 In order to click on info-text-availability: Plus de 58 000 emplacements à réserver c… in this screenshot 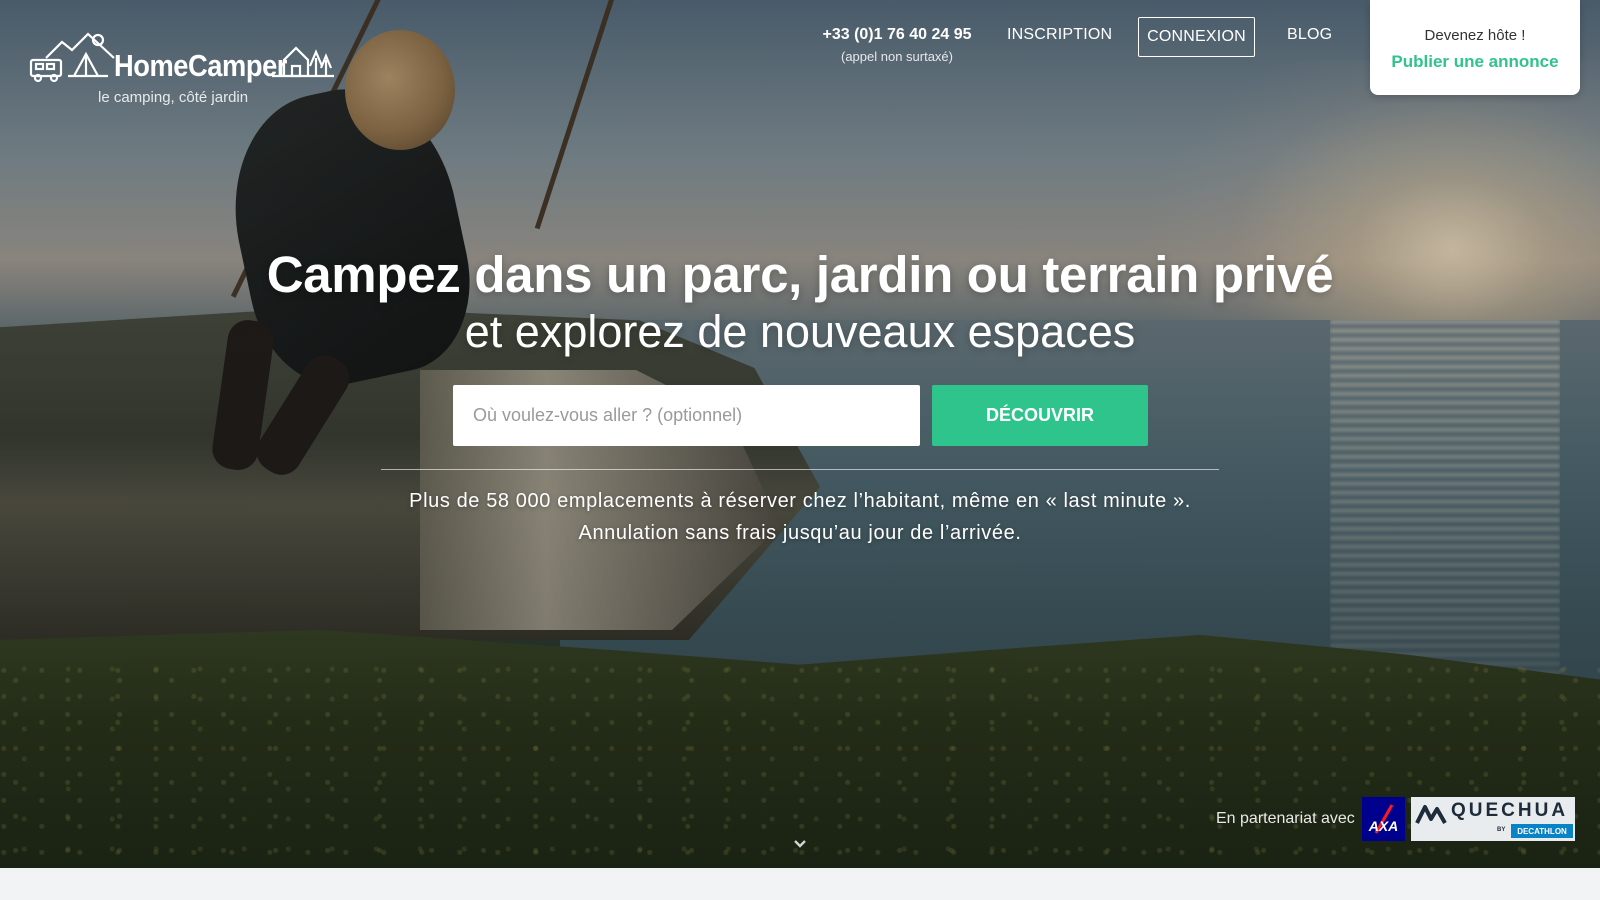, I will do `click(800, 501)`.